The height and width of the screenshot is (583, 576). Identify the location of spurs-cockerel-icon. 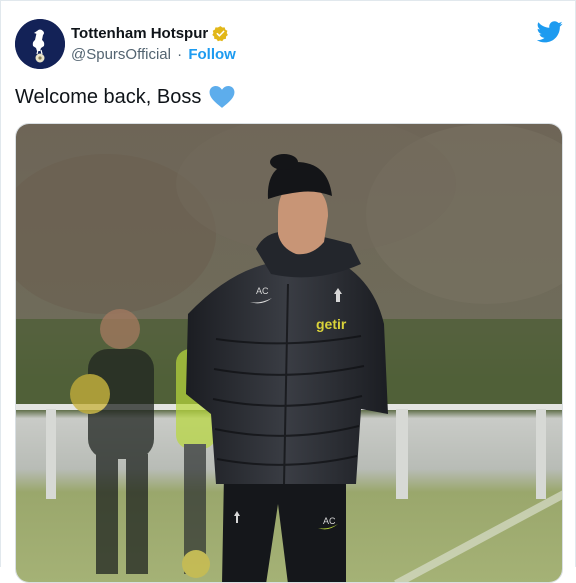
(40, 44).